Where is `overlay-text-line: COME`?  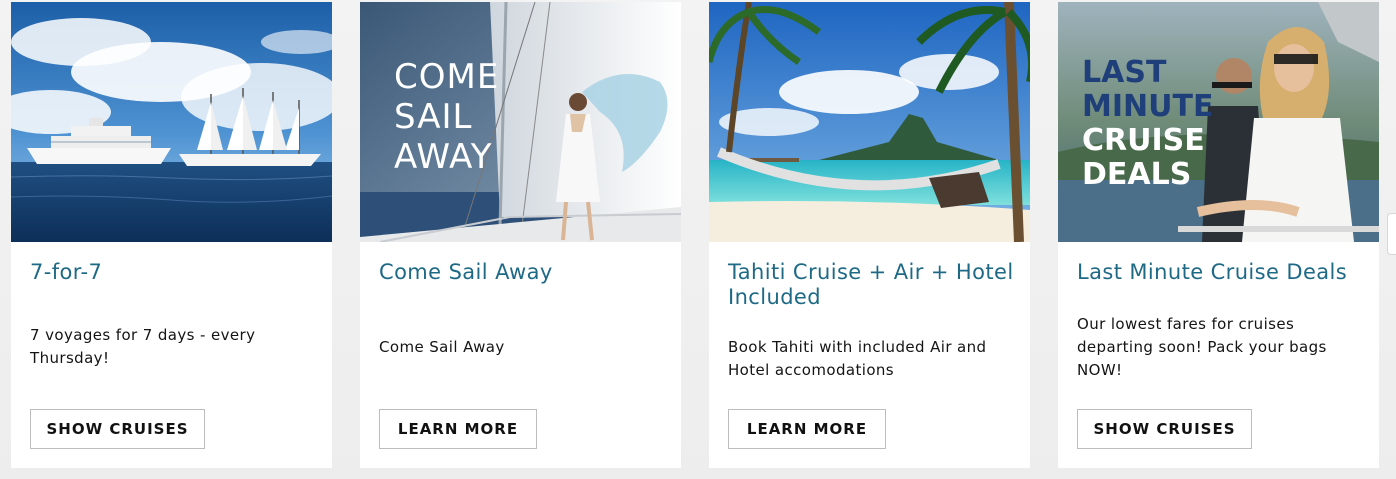
overlay-text-line: COME is located at coordinates (446, 77).